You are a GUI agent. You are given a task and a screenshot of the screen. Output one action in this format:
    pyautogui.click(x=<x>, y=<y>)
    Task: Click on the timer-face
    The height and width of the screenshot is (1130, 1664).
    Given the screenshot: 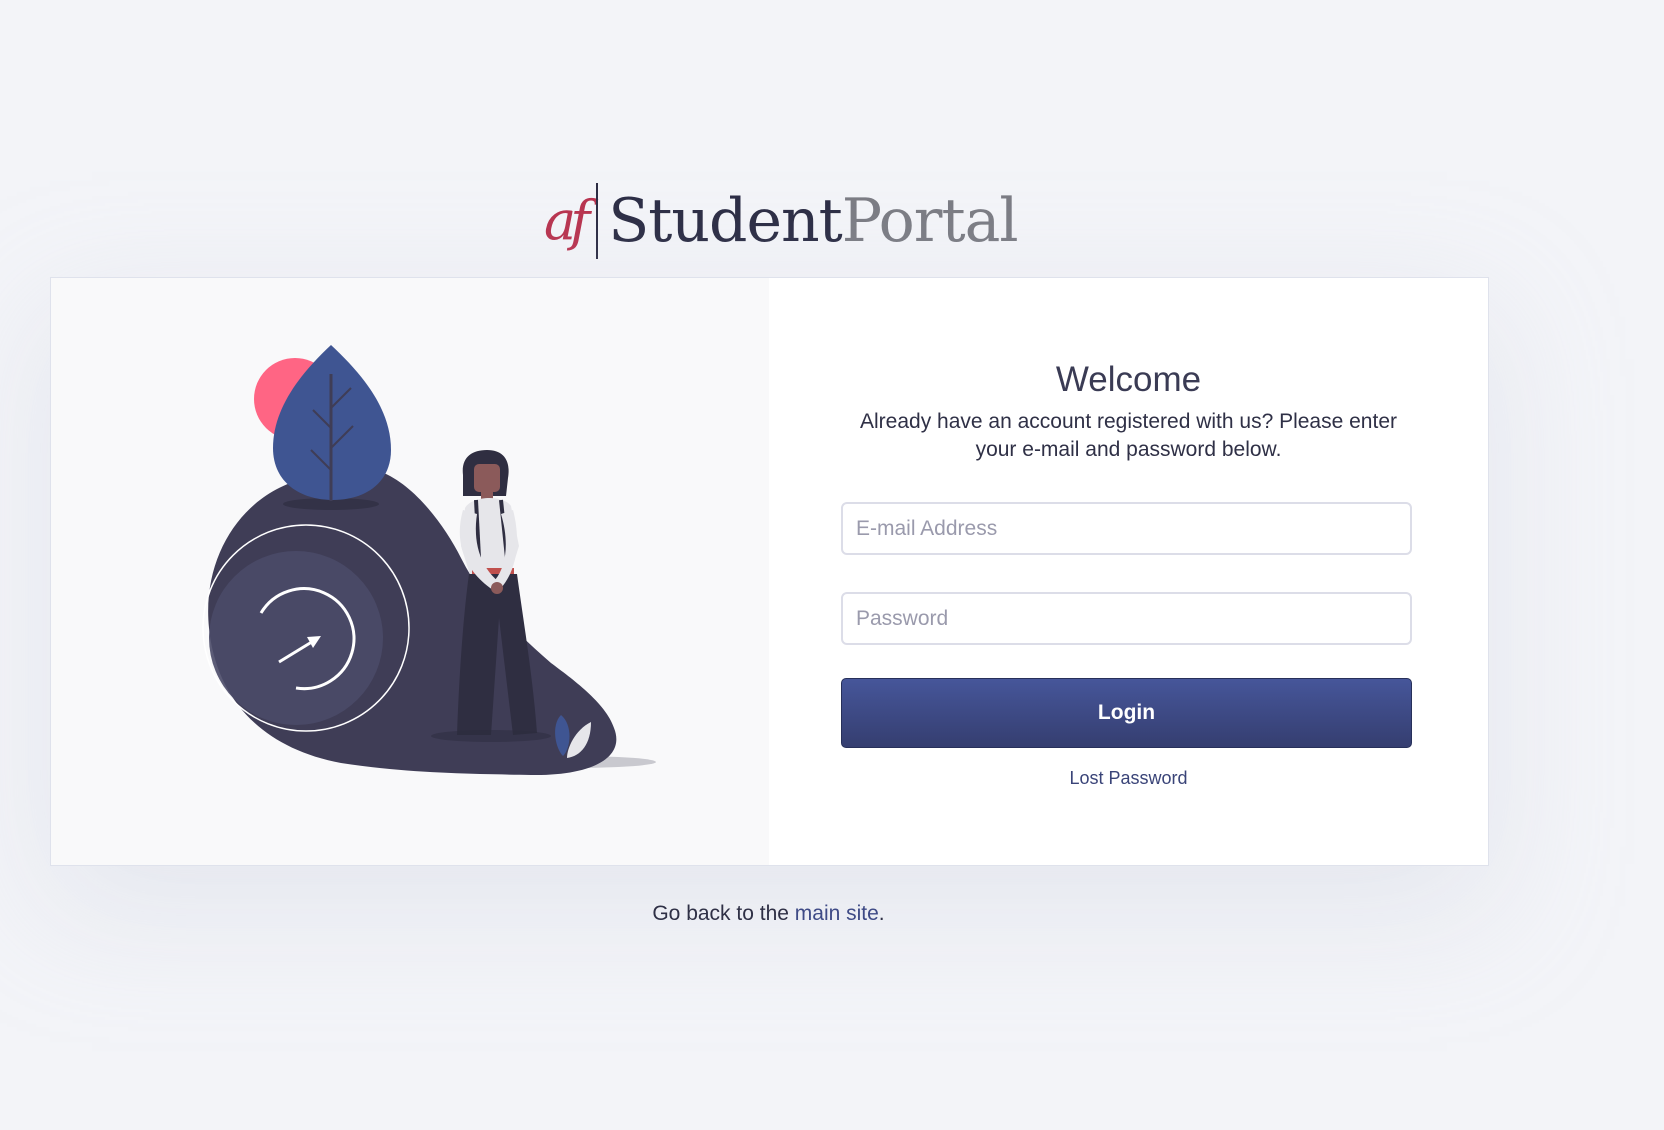 What is the action you would take?
    pyautogui.click(x=296, y=638)
    